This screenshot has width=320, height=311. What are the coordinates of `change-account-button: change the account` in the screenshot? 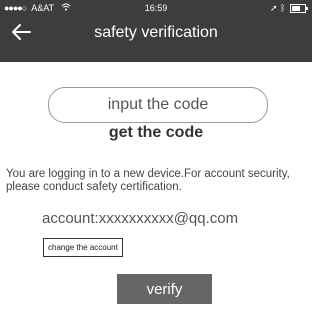 It's located at (83, 247).